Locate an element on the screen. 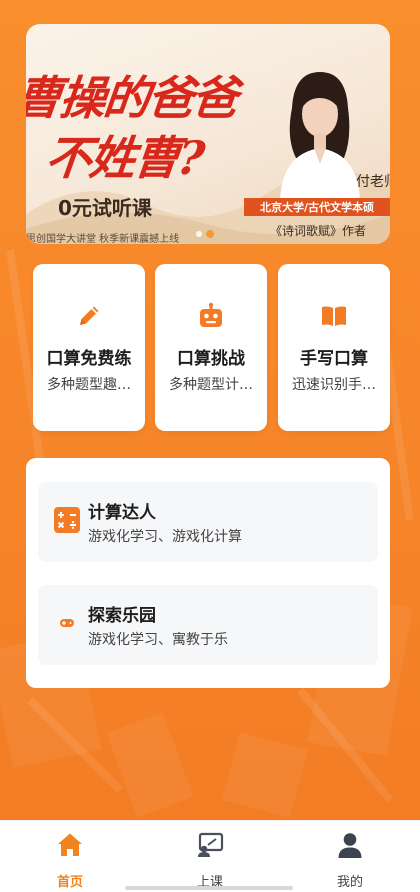 This screenshot has width=420, height=892. card-title: 口算挑战 is located at coordinates (211, 359).